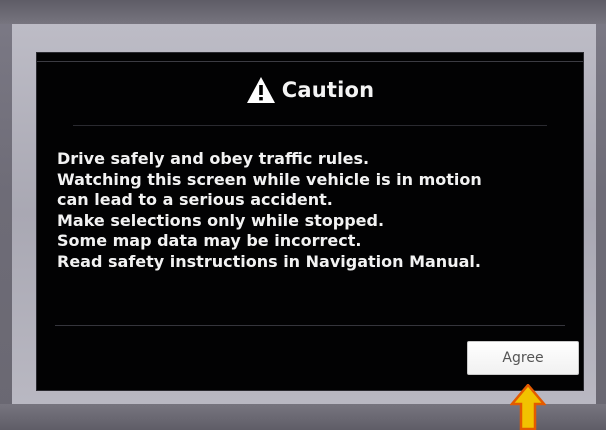 The height and width of the screenshot is (430, 606). Describe the element at coordinates (221, 220) in the screenshot. I see `message-line: Make selections only while stopped.` at that location.